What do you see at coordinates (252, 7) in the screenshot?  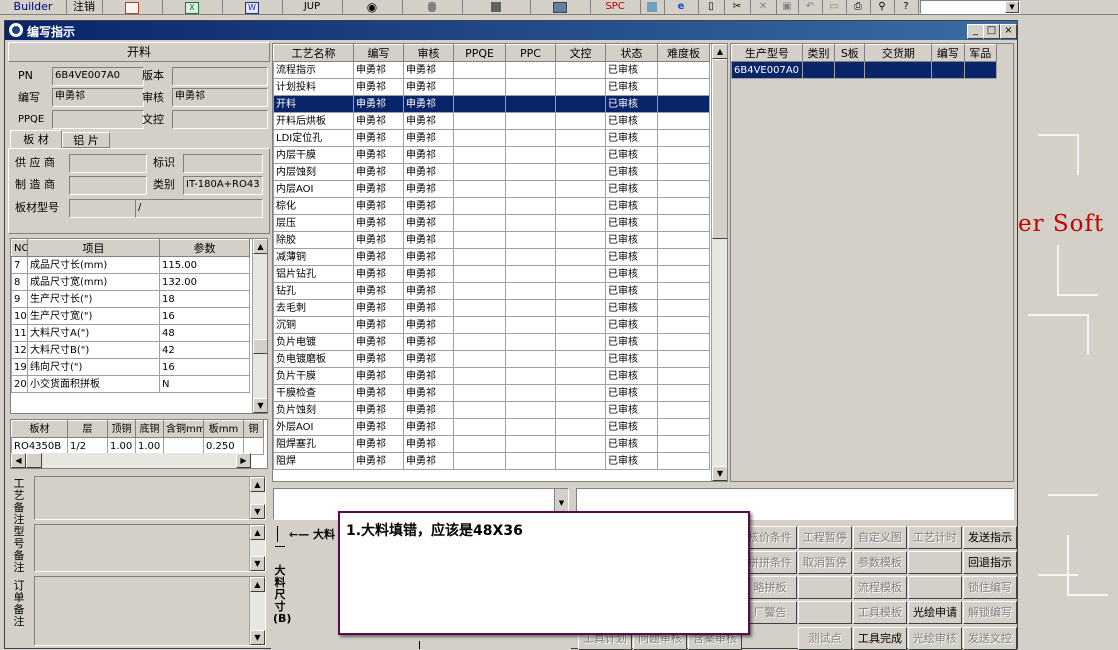 I see `word-icon: W` at bounding box center [252, 7].